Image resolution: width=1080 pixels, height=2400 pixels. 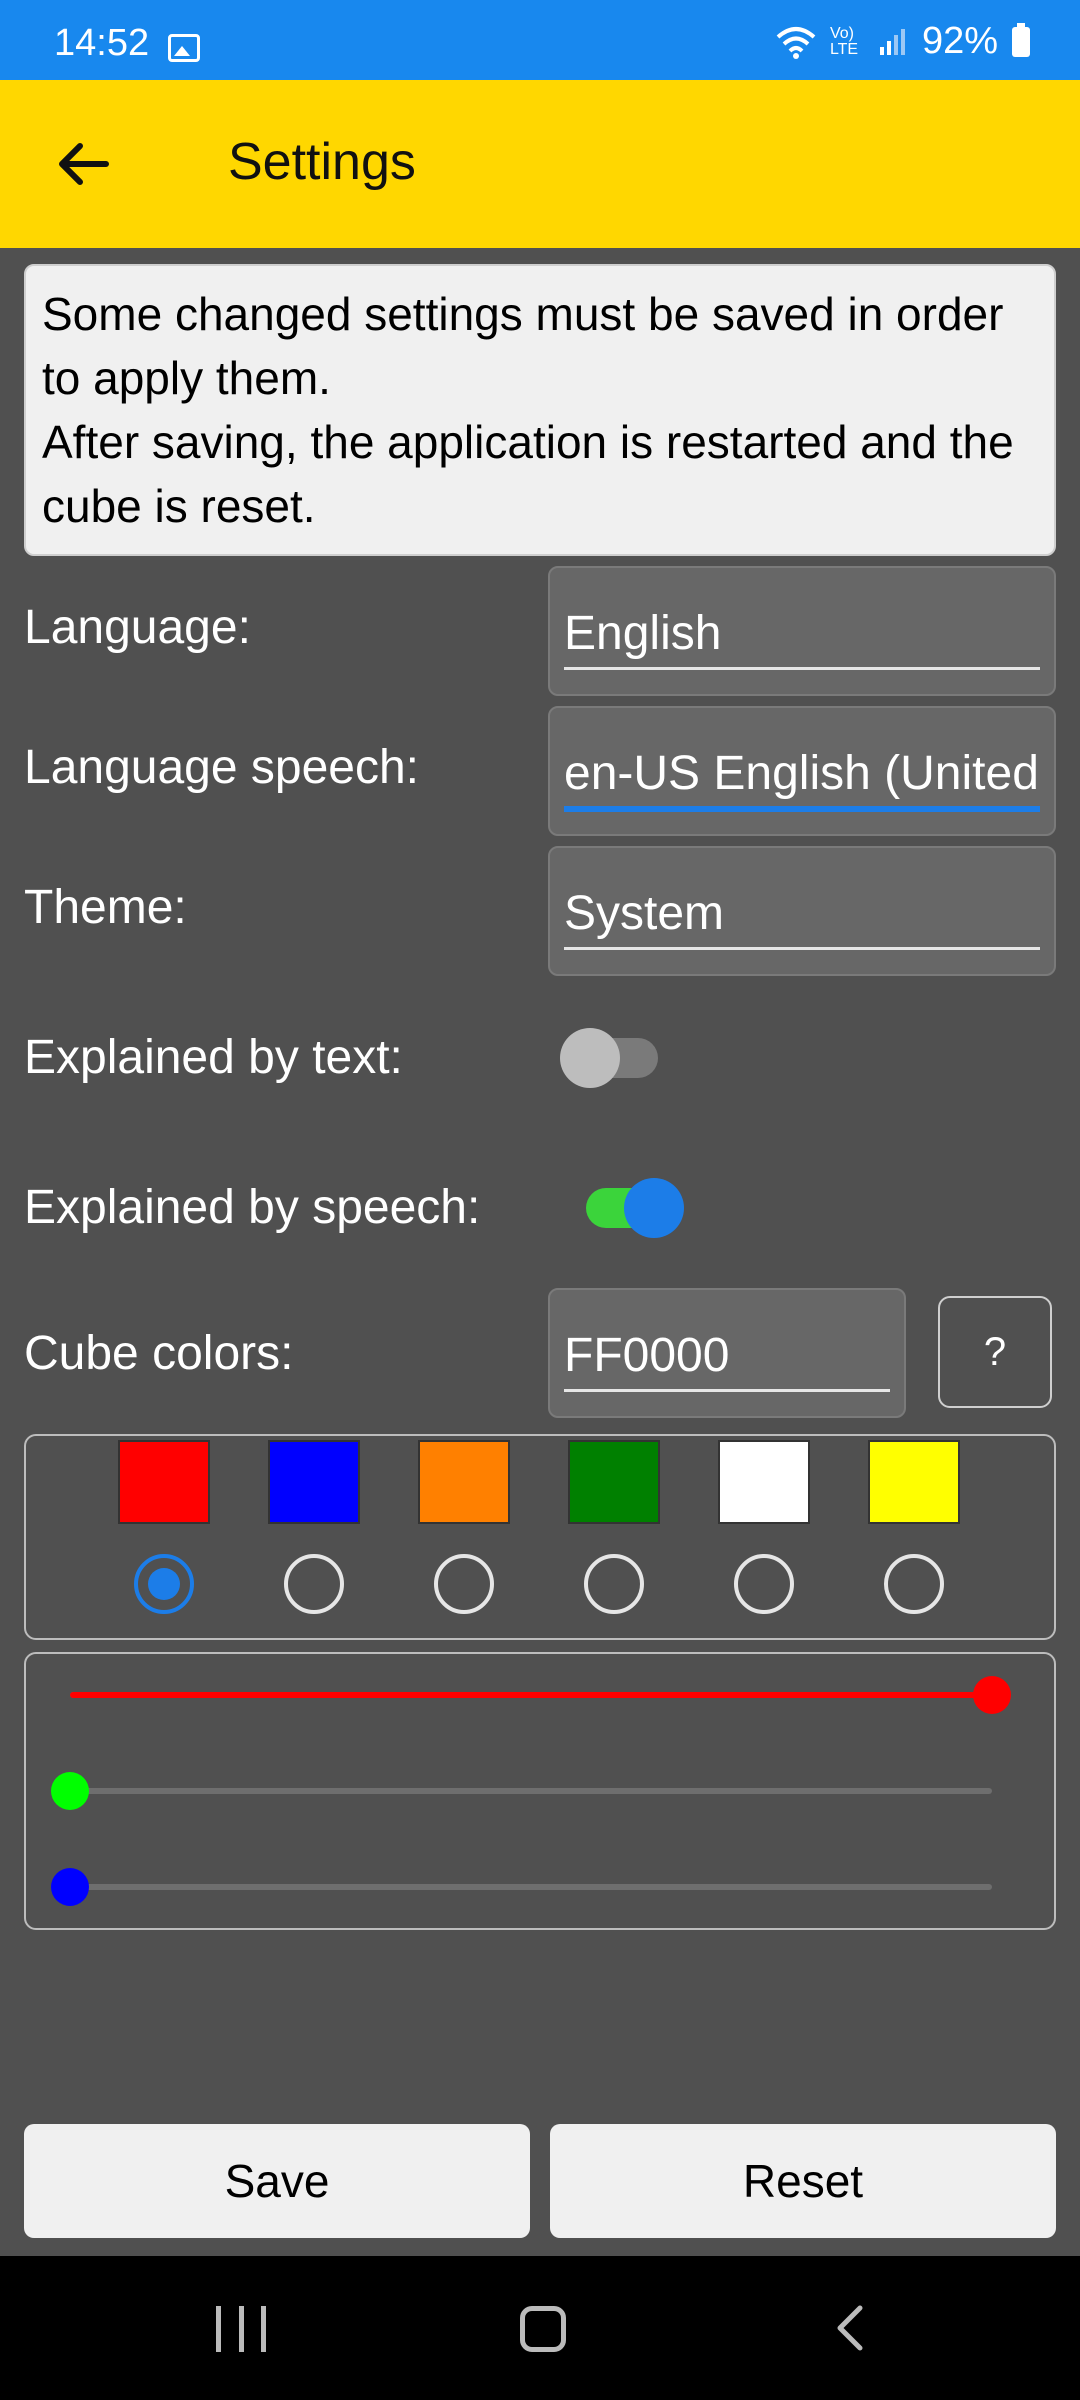 What do you see at coordinates (540, 164) in the screenshot?
I see `app-bar: Settings` at bounding box center [540, 164].